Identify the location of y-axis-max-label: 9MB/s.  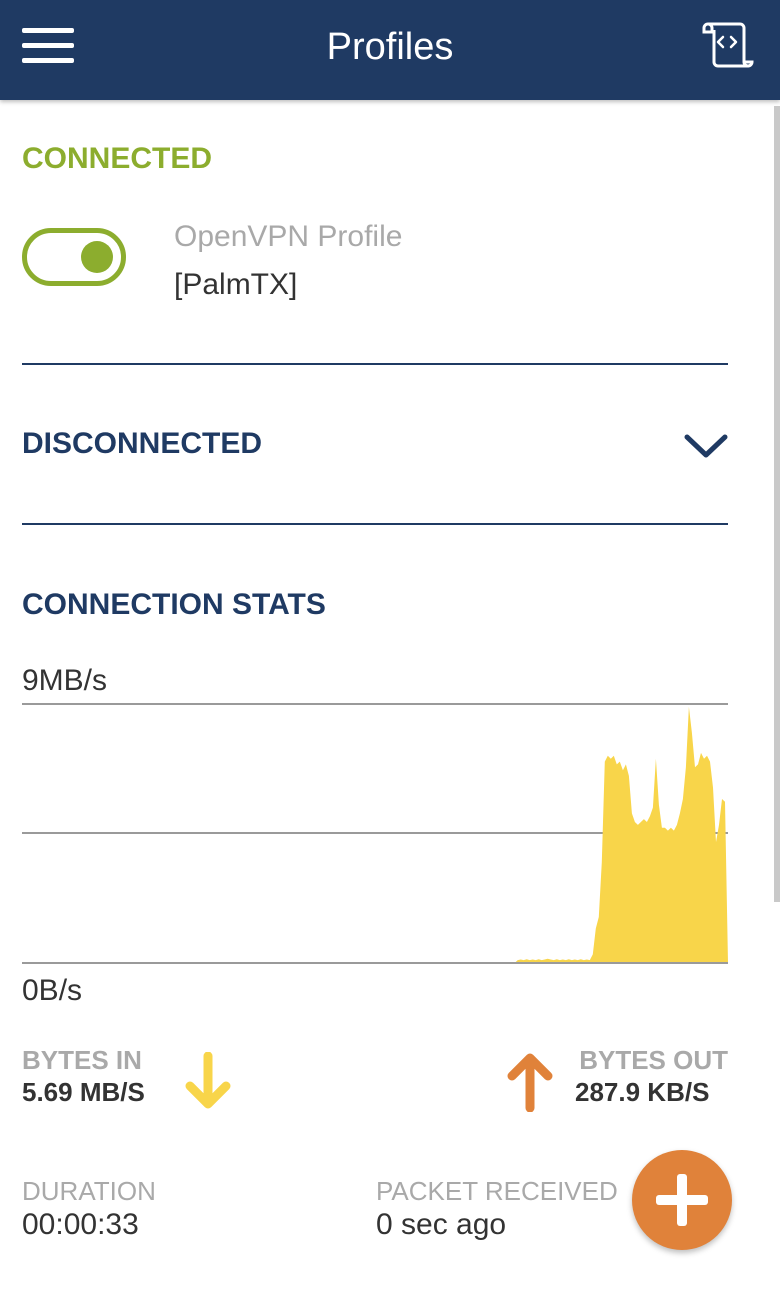
(65, 680).